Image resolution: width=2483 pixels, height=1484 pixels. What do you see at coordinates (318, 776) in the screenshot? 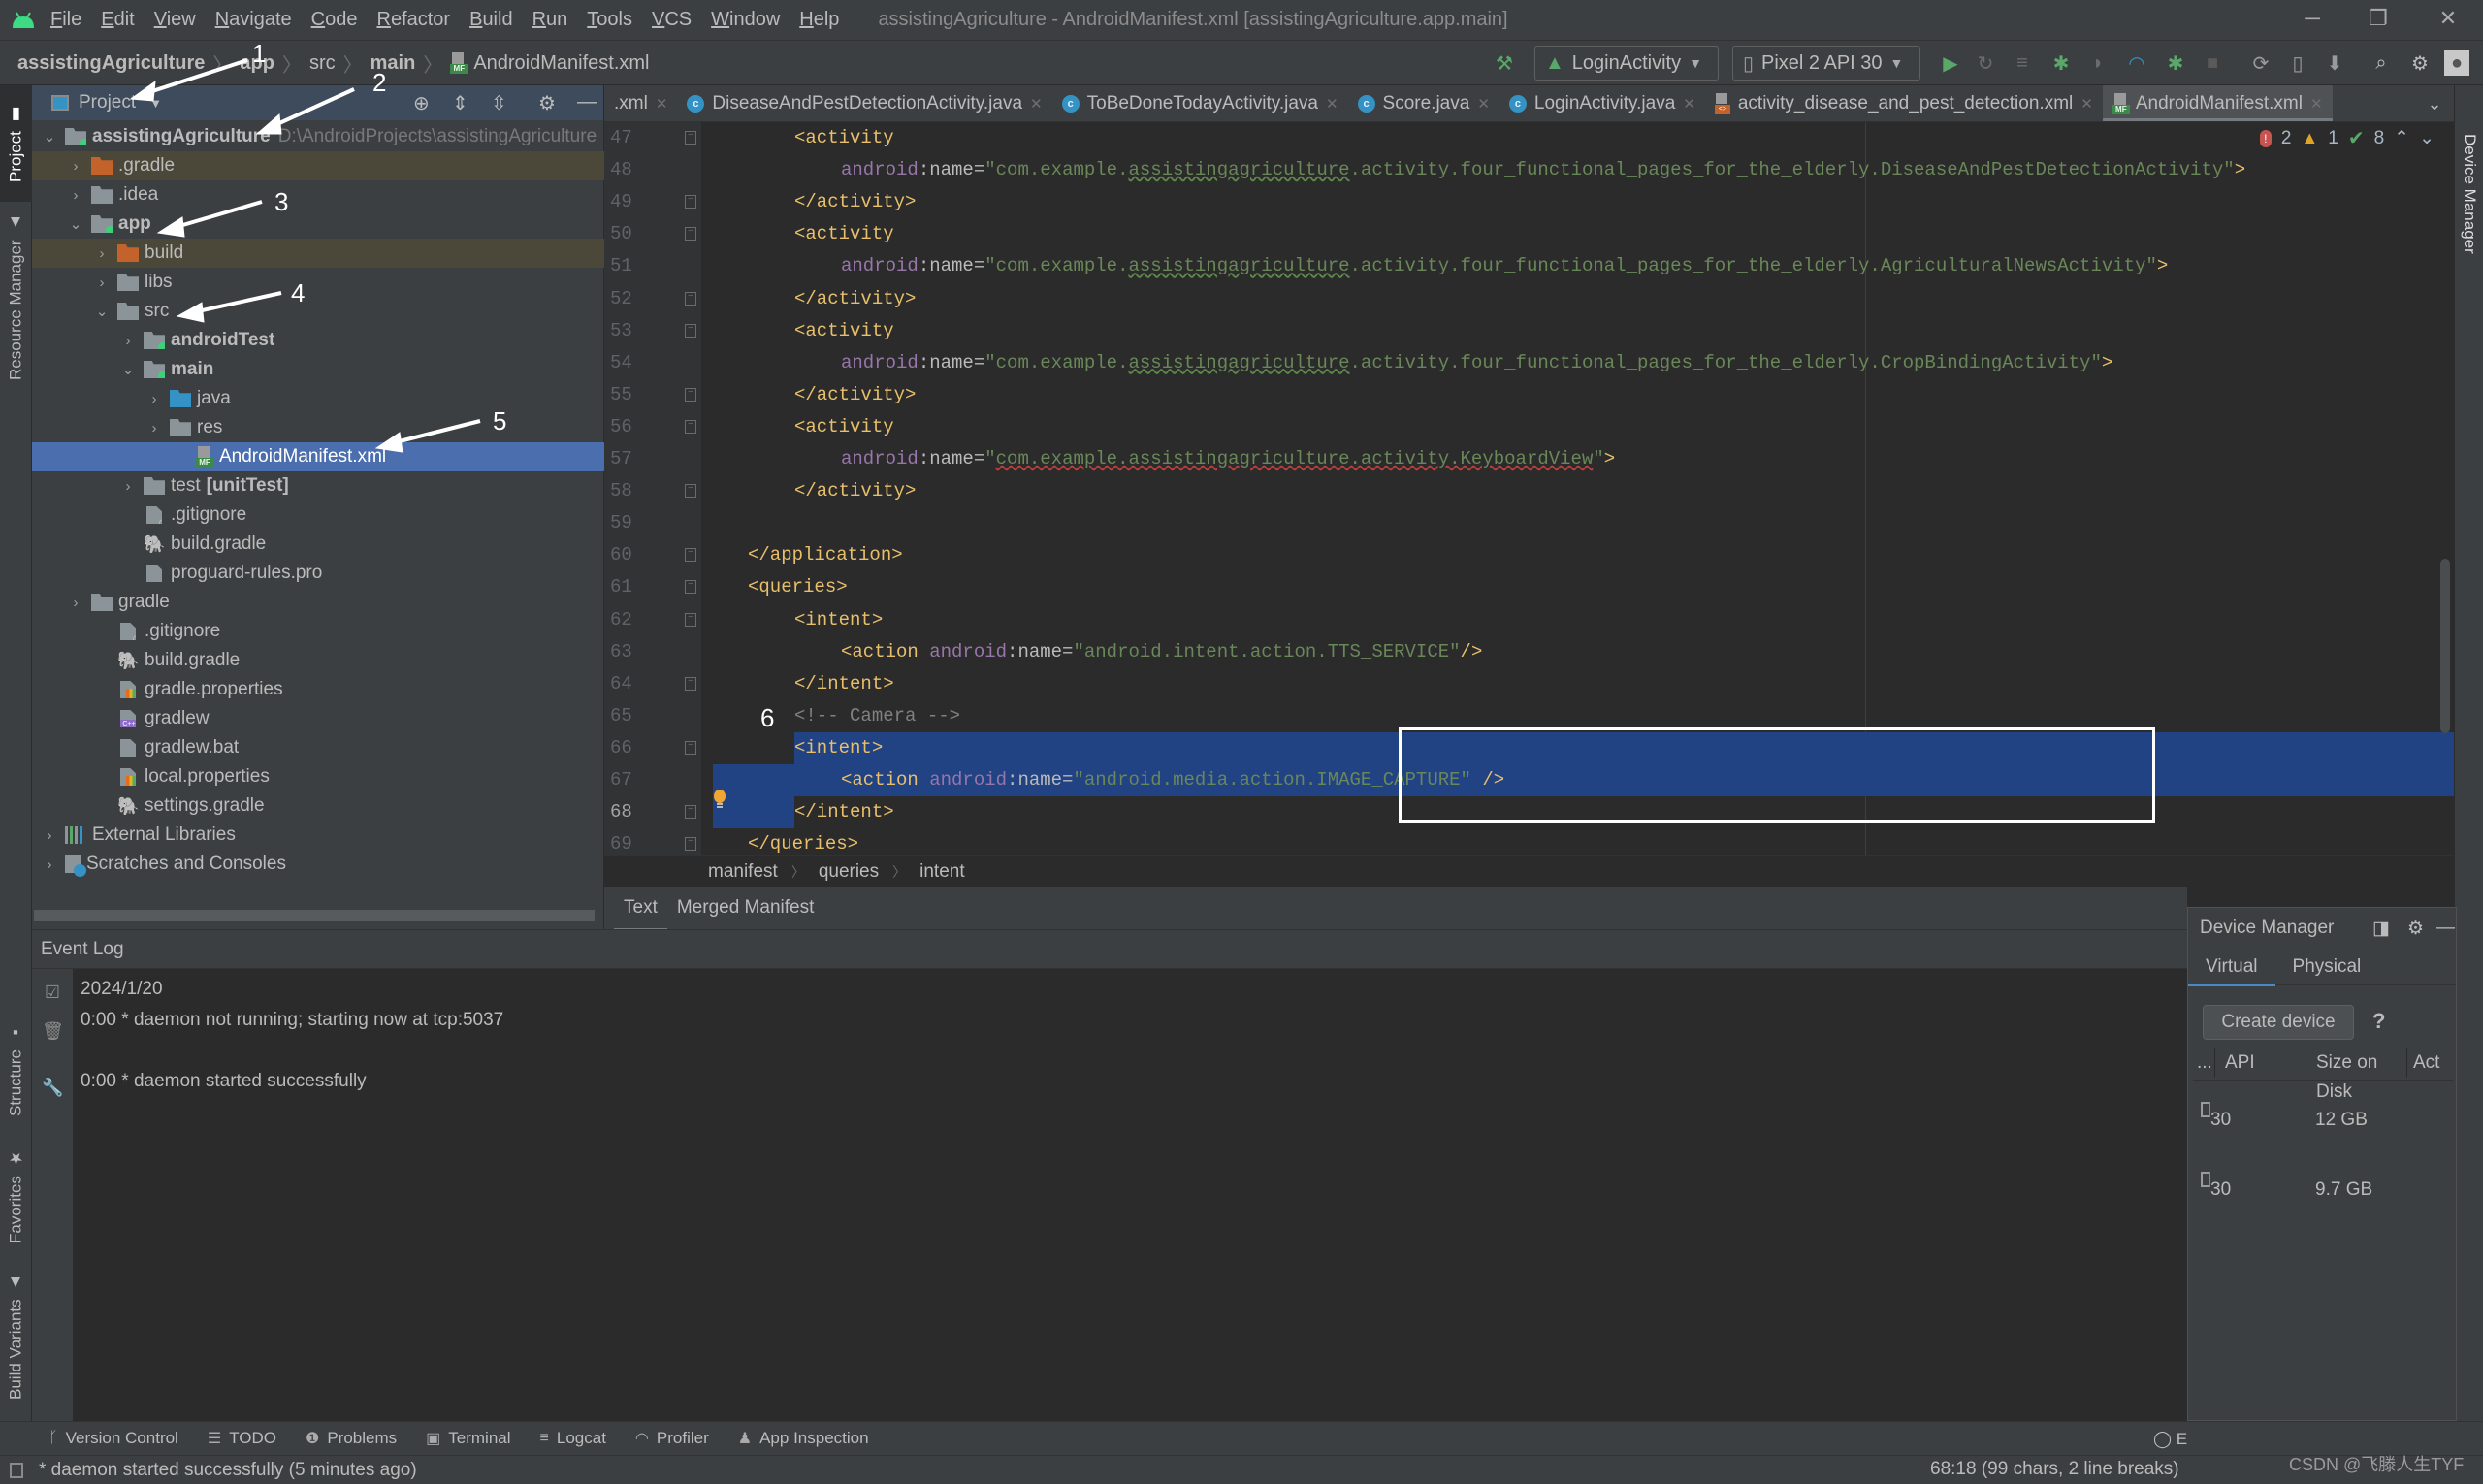
I see `tree-item: local.properties` at bounding box center [318, 776].